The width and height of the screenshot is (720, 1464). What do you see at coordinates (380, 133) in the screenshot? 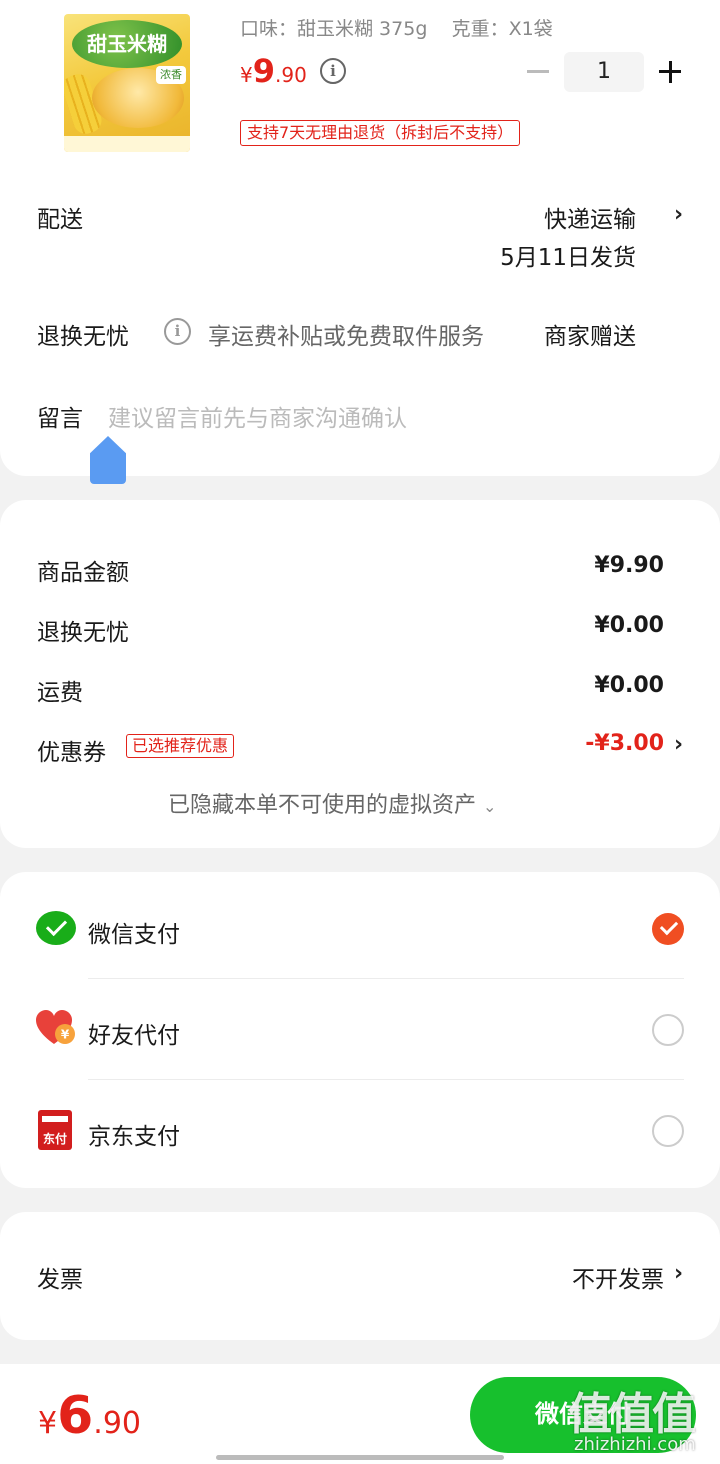
I see `return-policy-tag: 支持7天无理由退货（拆封后不支持）` at bounding box center [380, 133].